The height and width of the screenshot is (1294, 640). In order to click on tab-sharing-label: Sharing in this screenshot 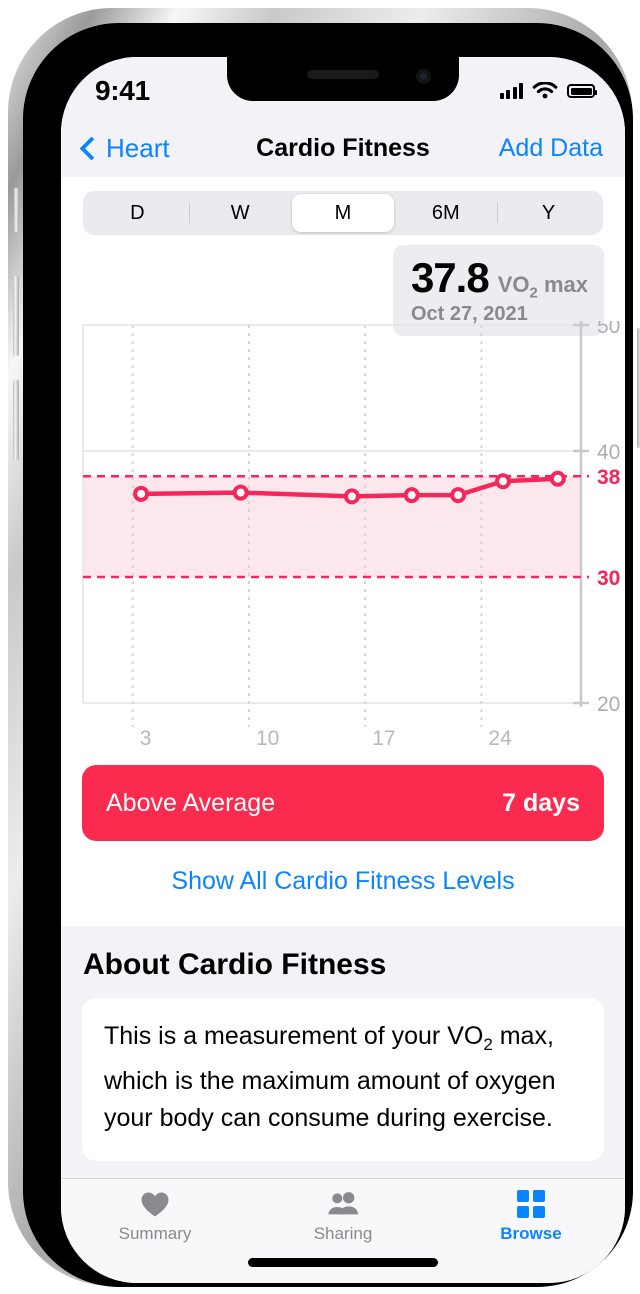, I will do `click(343, 1233)`.